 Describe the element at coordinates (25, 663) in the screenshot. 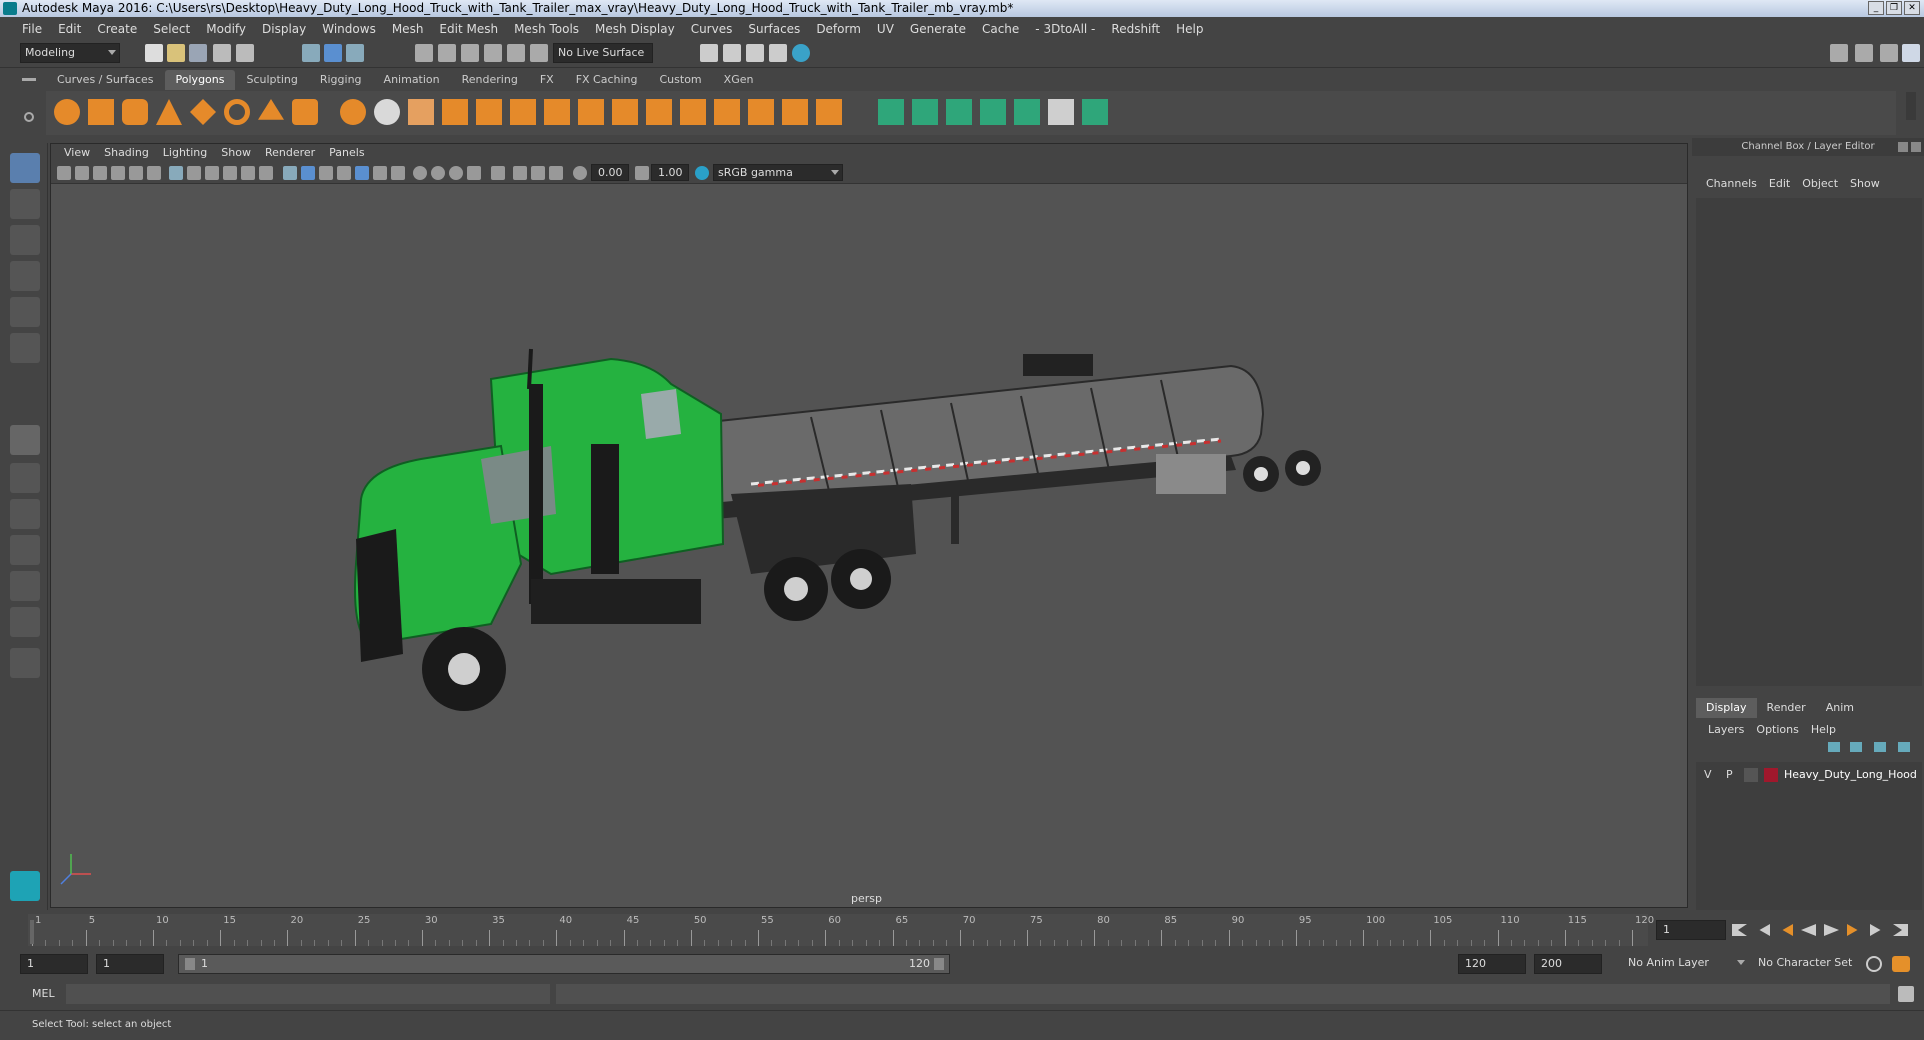

I see `custom-layout-icon` at that location.